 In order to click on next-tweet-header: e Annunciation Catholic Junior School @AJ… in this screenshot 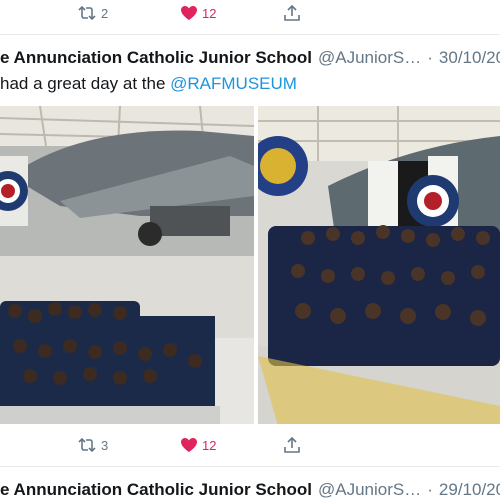, I will do `click(250, 489)`.